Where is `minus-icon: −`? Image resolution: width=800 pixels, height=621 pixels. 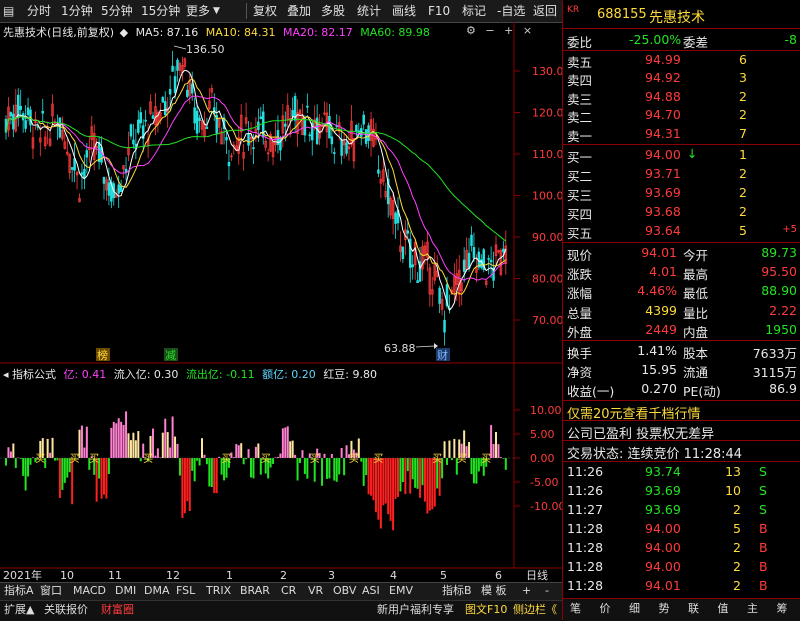 minus-icon: − is located at coordinates (489, 30).